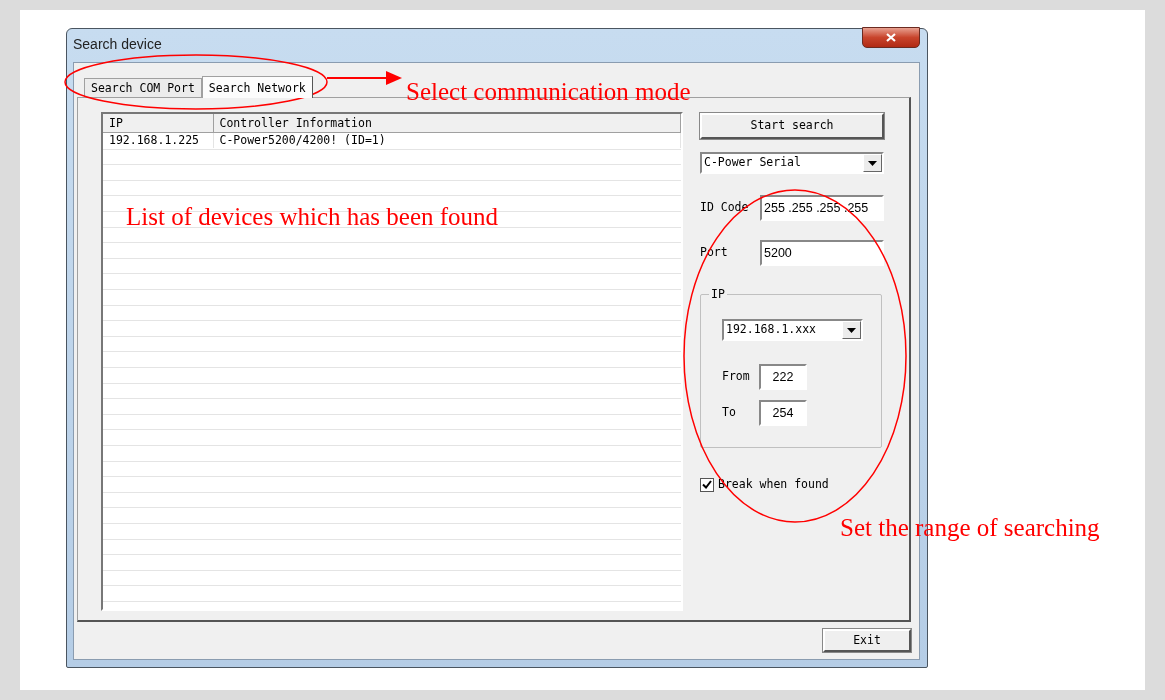  What do you see at coordinates (783, 413) in the screenshot?
I see `to-field: 254` at bounding box center [783, 413].